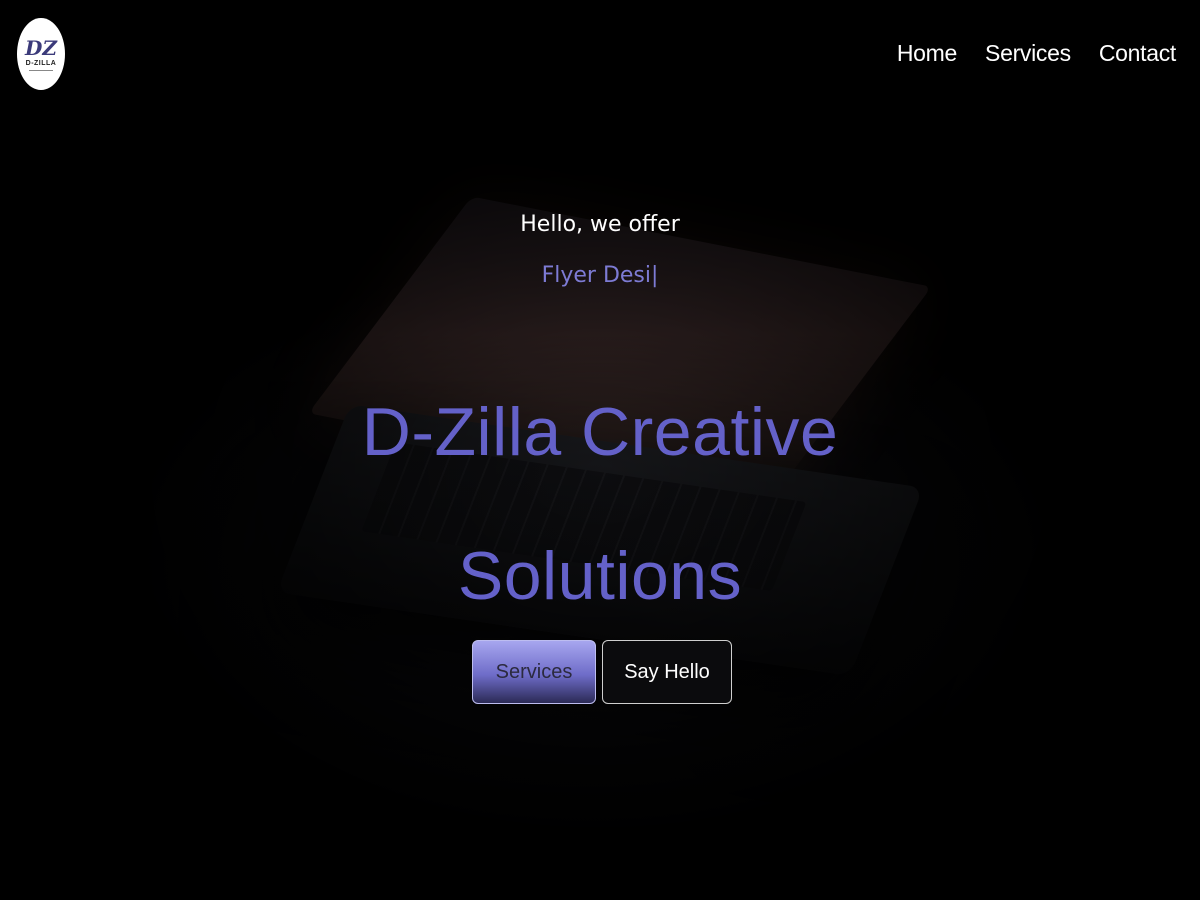  I want to click on services-button: Services, so click(534, 672).